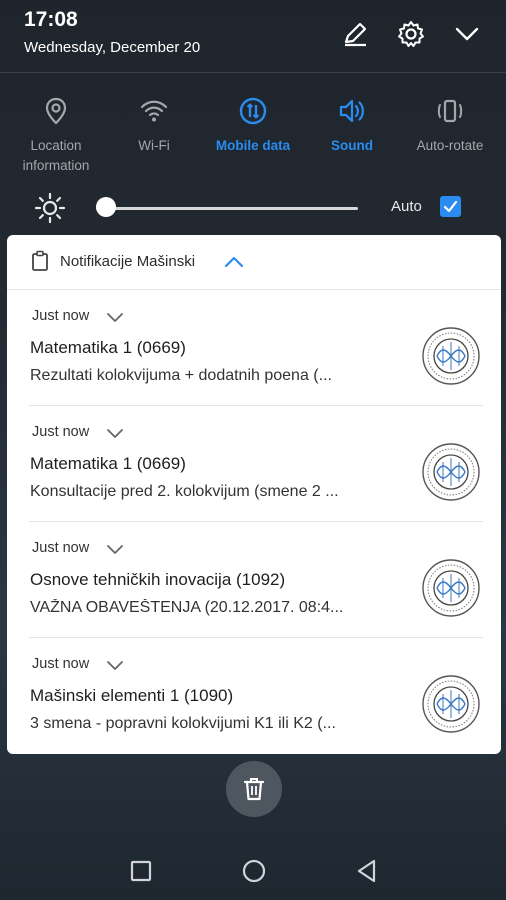 The image size is (506, 900). Describe the element at coordinates (50, 208) in the screenshot. I see `brightness-icon` at that location.